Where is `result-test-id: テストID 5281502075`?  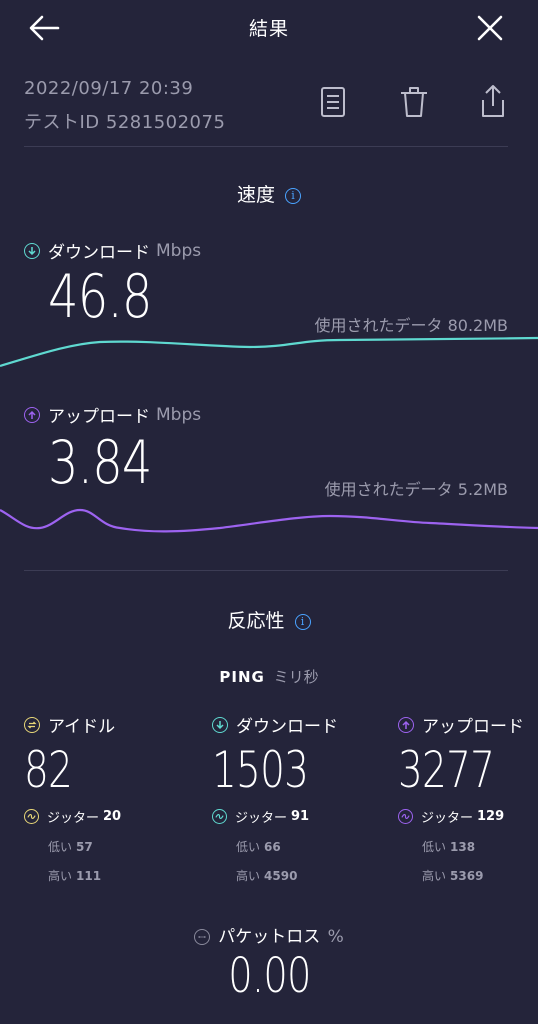
result-test-id: テストID 5281502075 is located at coordinates (125, 122).